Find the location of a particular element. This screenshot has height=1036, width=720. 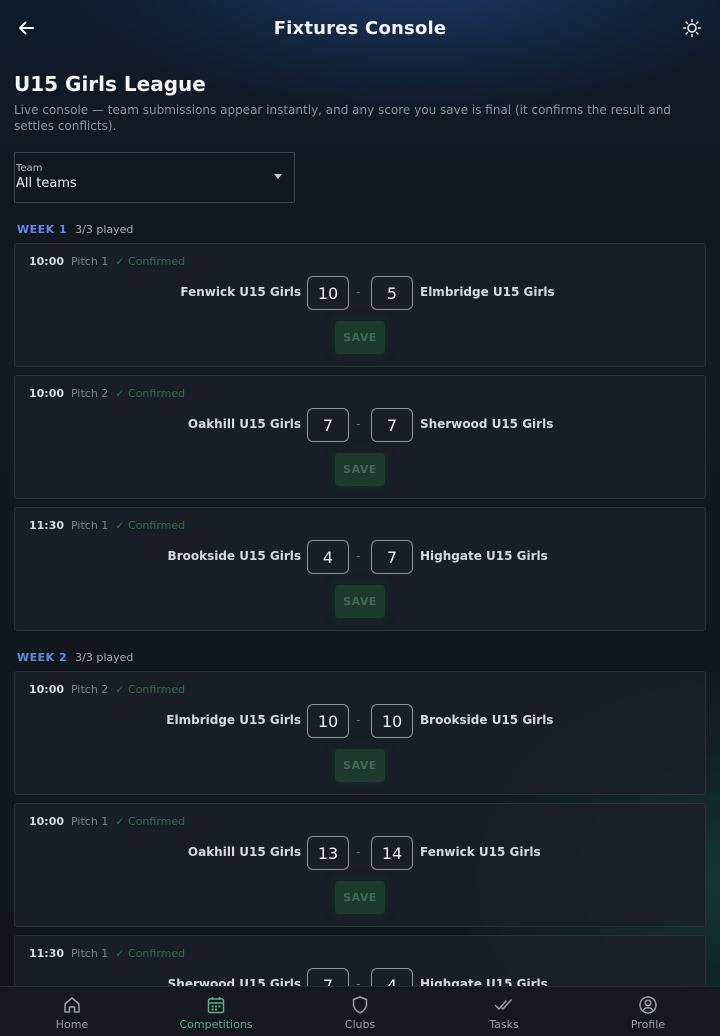

week-label: WEEK 2 is located at coordinates (42, 657).